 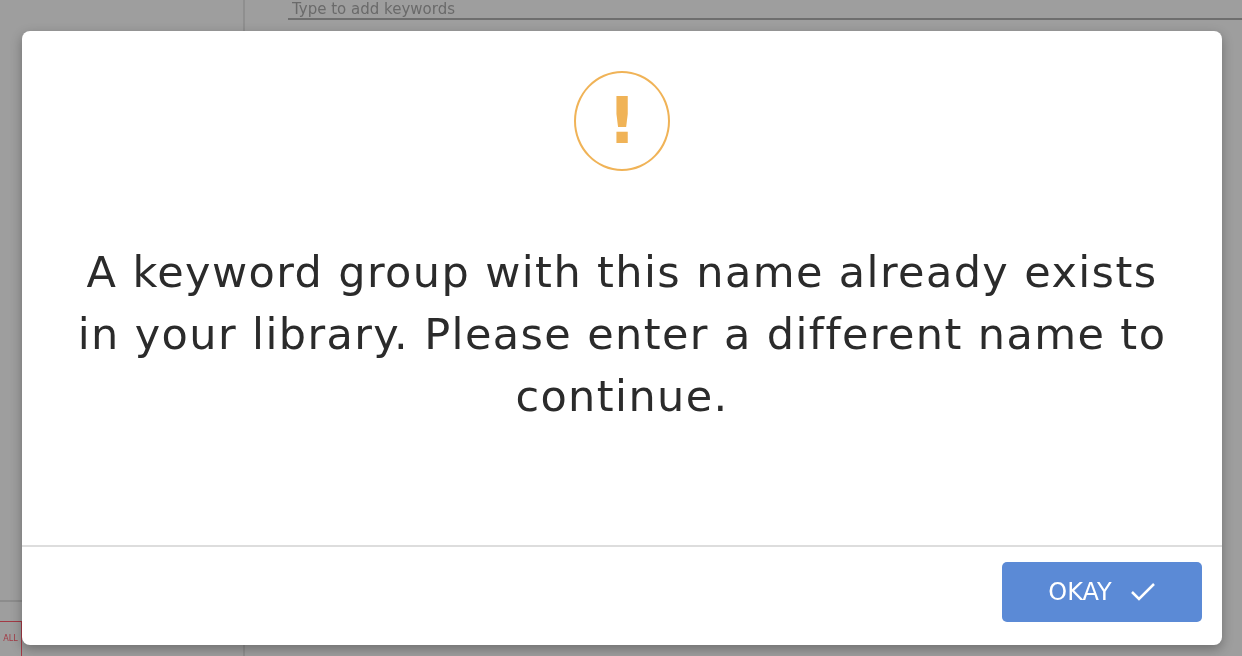 I want to click on warning-icon: !, so click(x=622, y=121).